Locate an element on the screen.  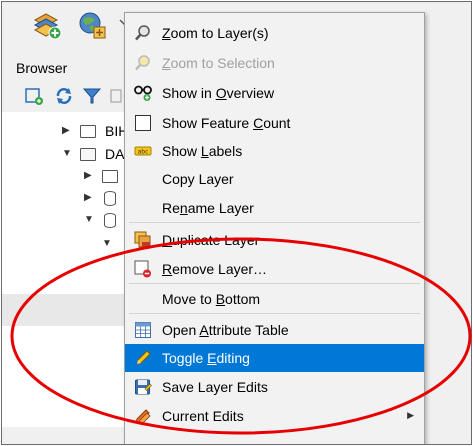
submenu-arrow-icon: ▶ is located at coordinates (410, 415).